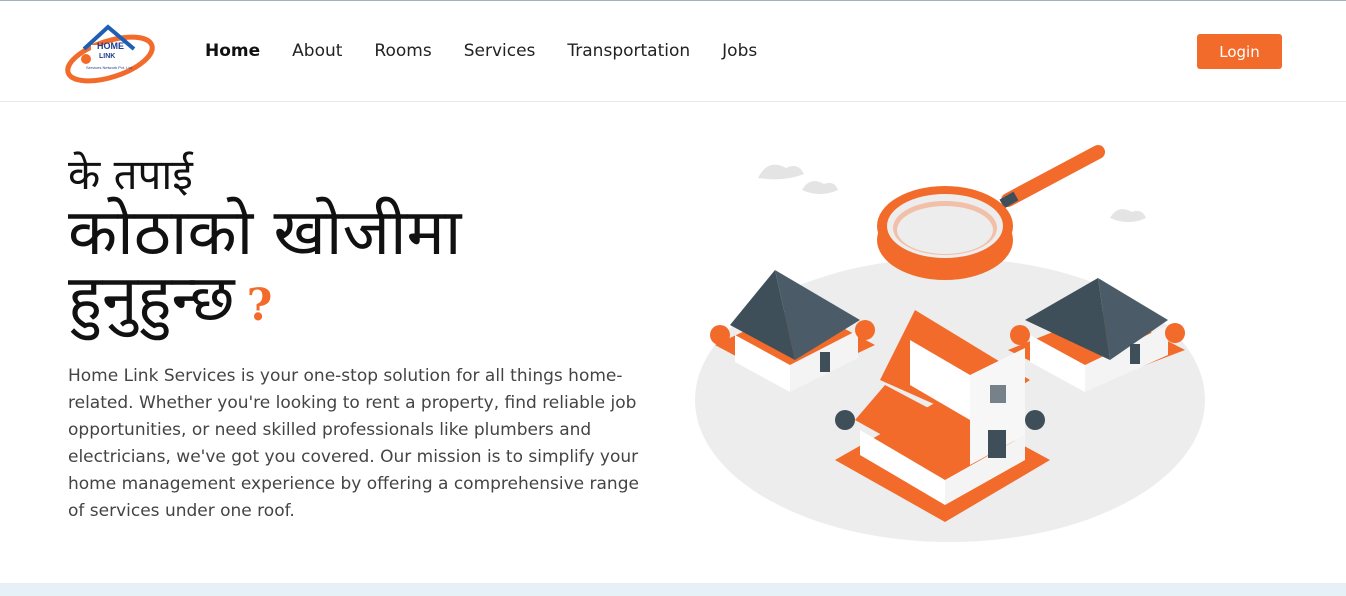  I want to click on home-link-logo: HOME LINK Services Network Pvt. Ltd., so click(112, 52).